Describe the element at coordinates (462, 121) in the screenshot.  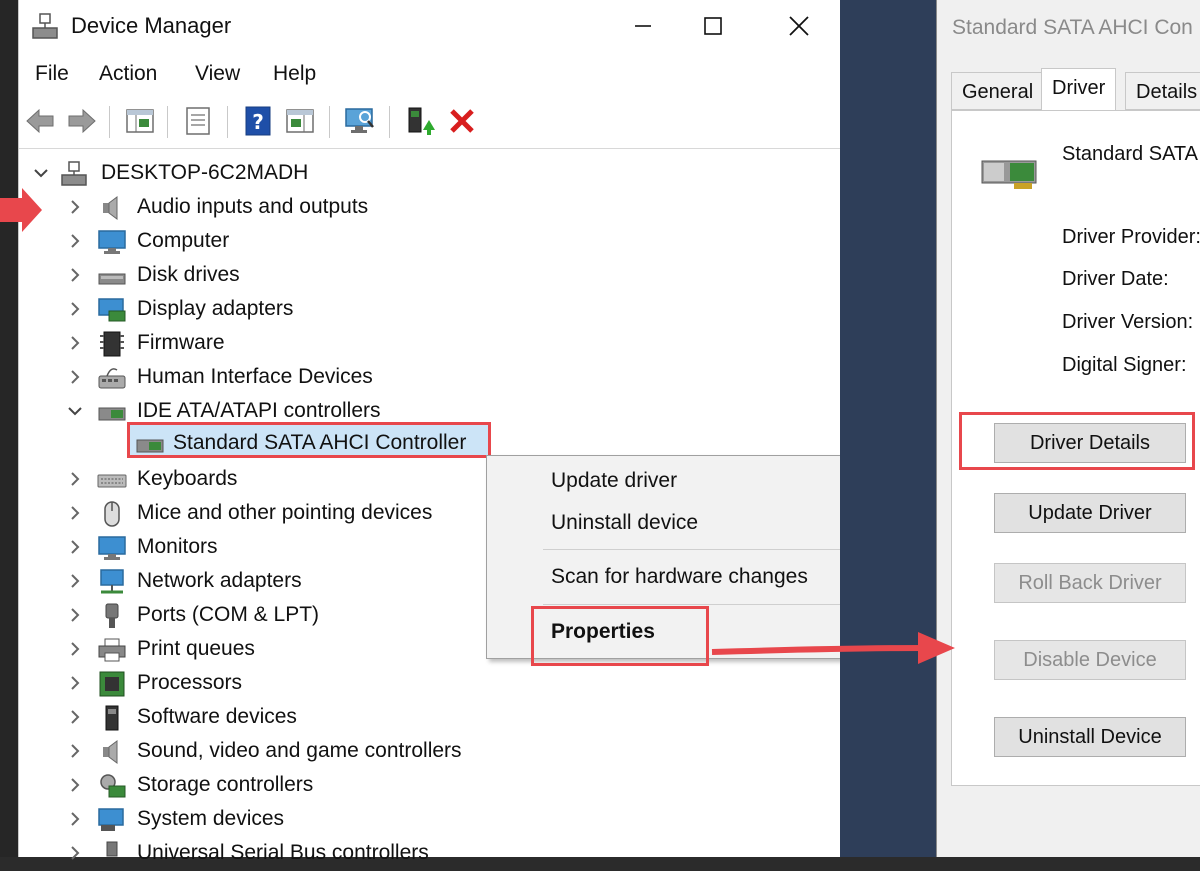
I see `uninstall-x-icon` at that location.